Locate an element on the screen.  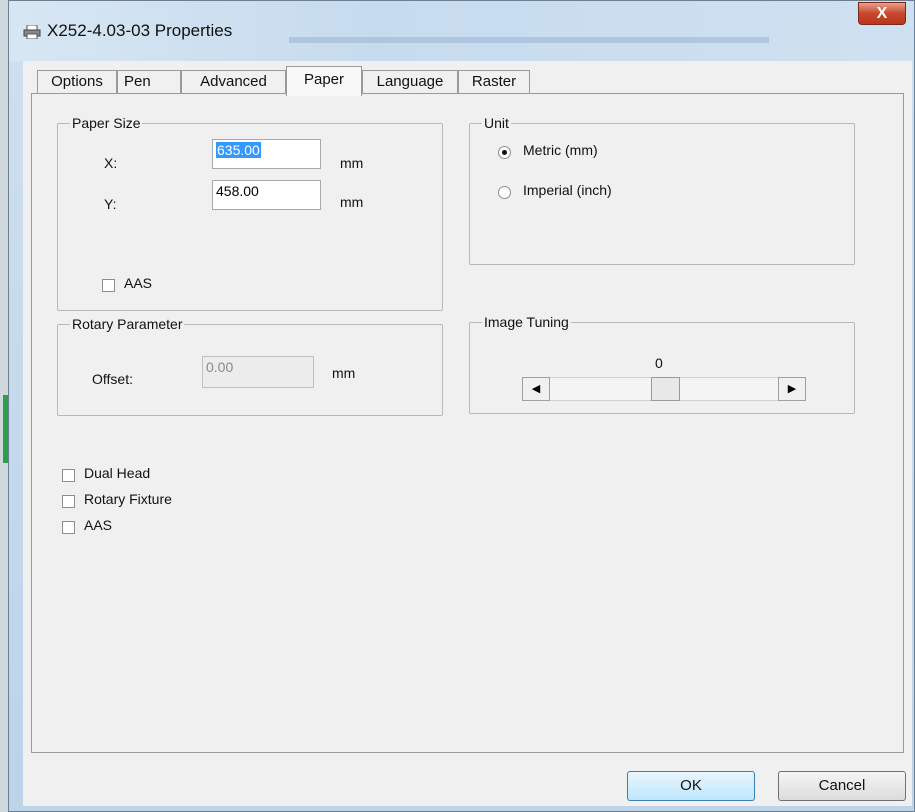
close-button: X is located at coordinates (882, 13).